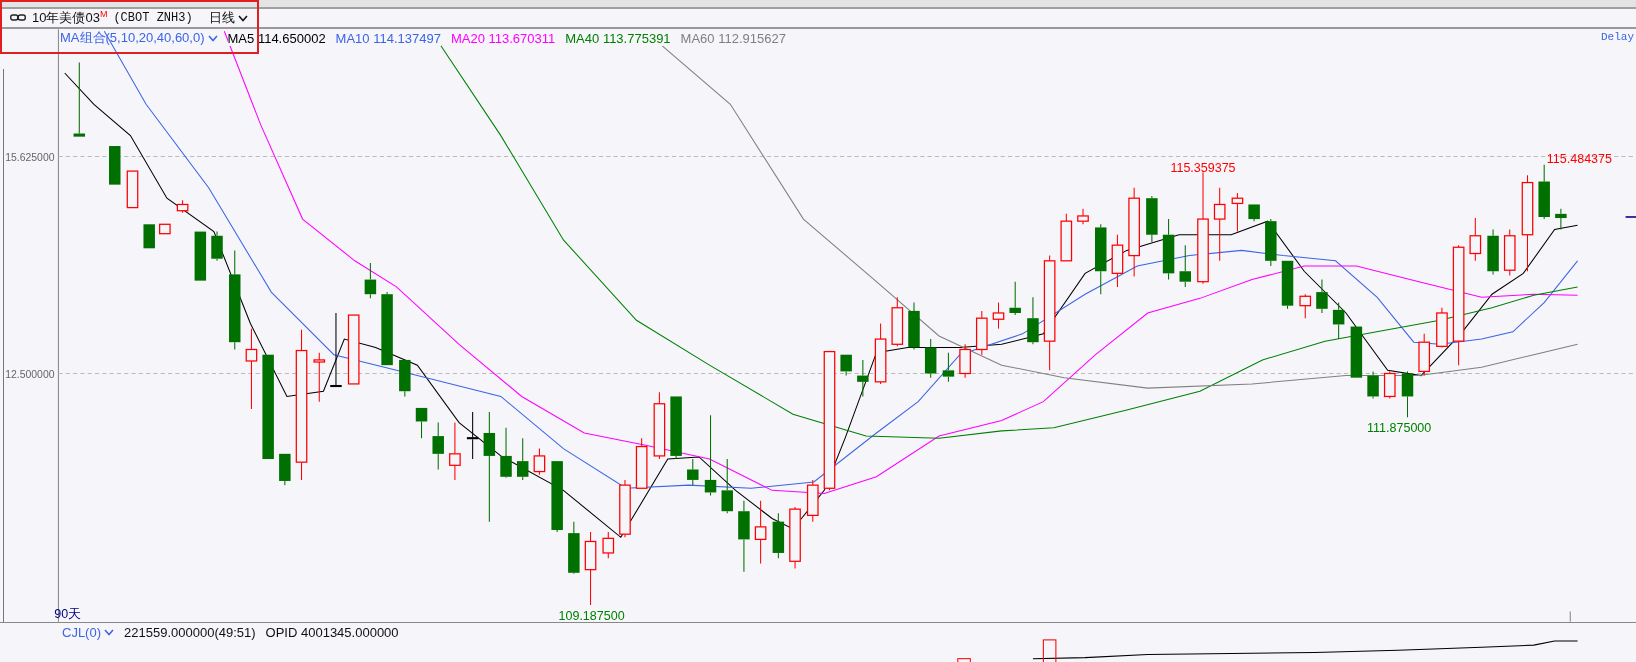  I want to click on price-label: 115.359375, so click(1203, 168).